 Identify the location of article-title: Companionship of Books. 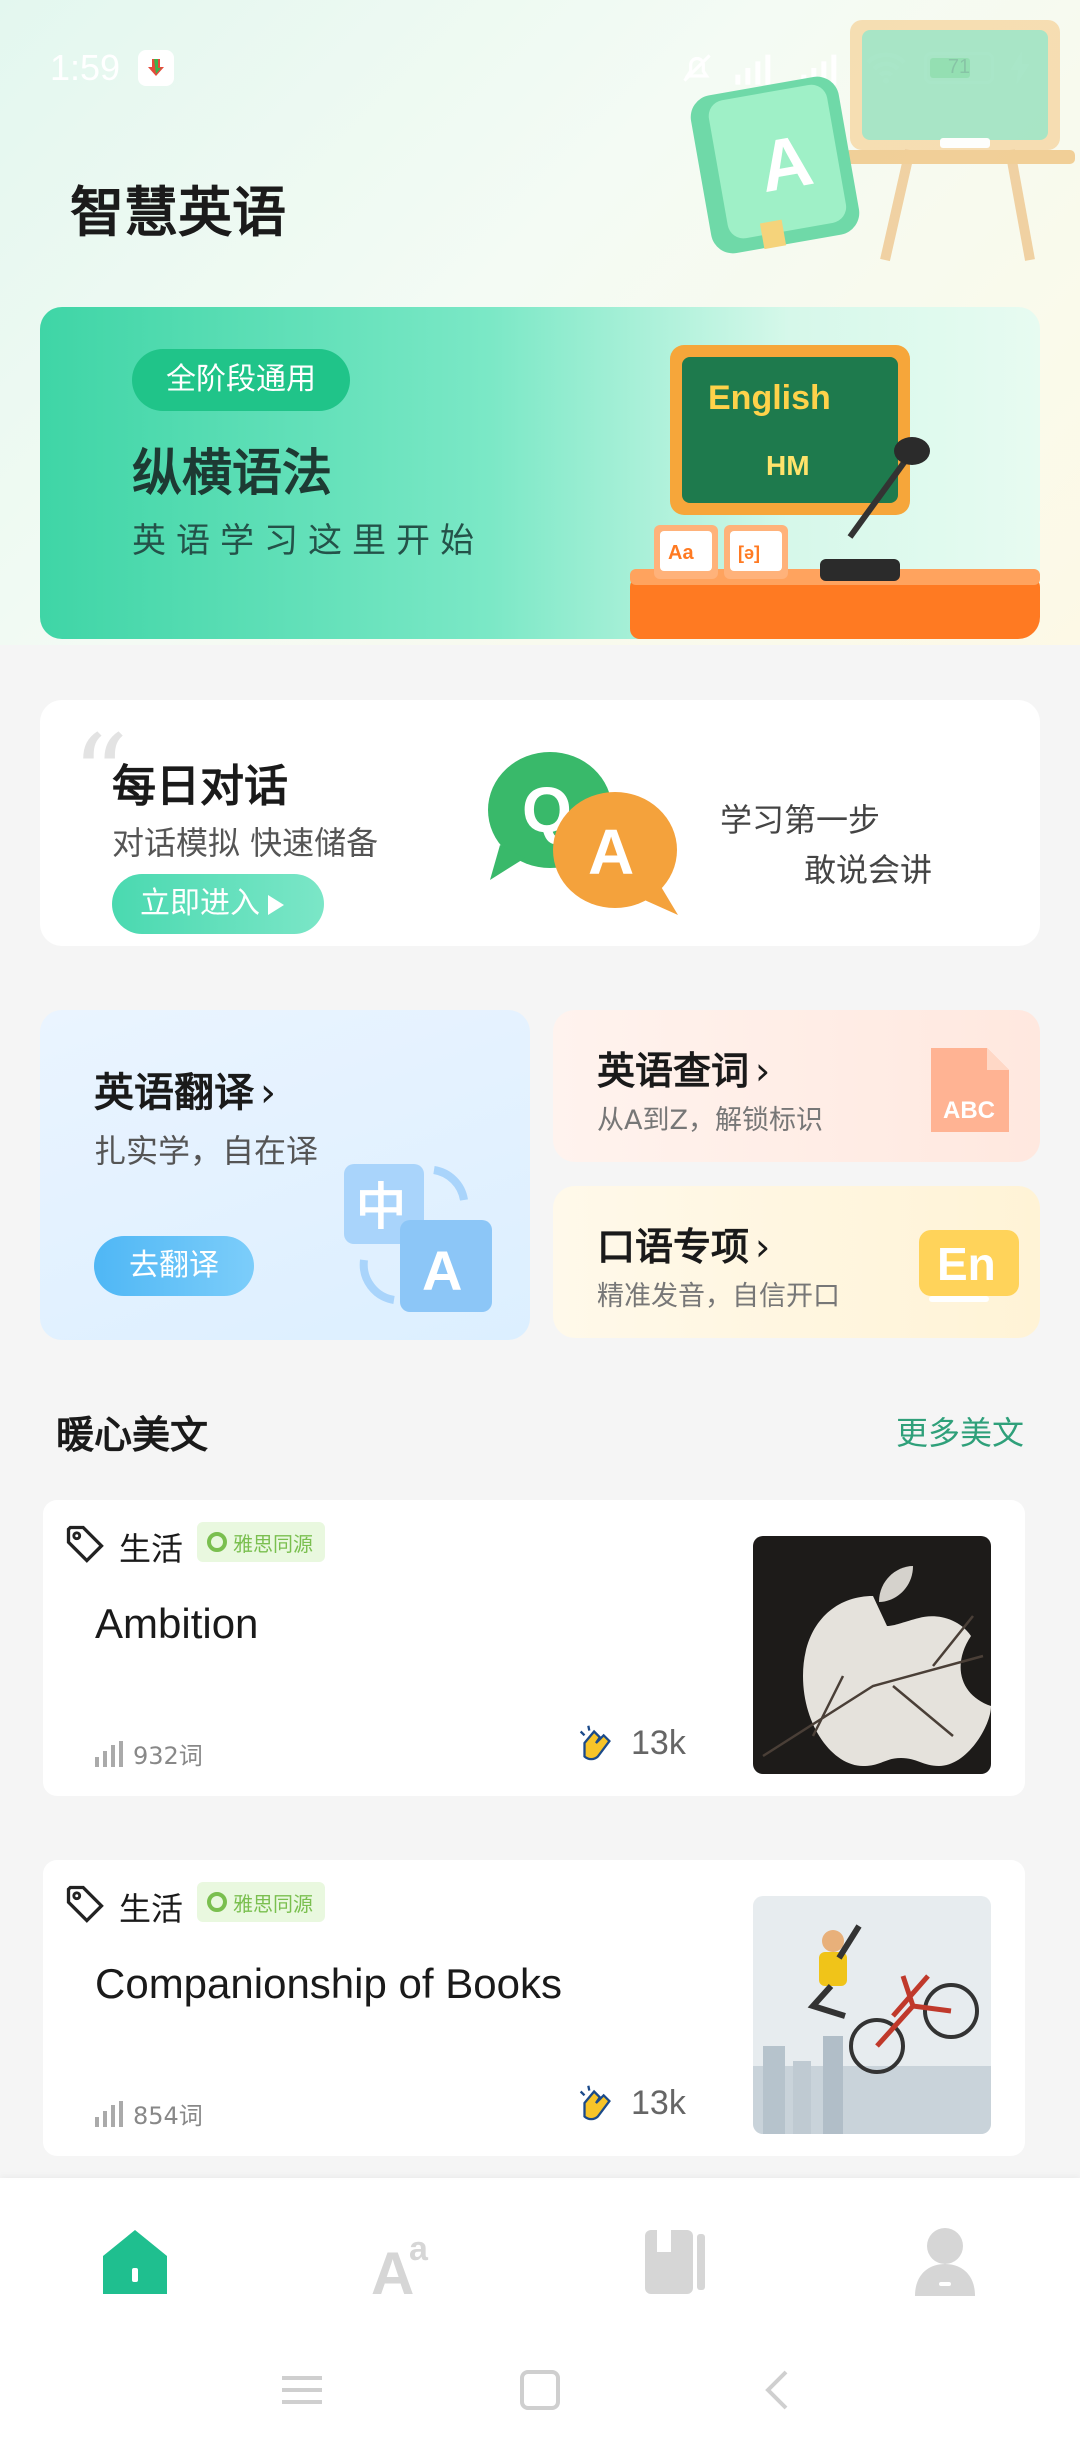
(328, 1983).